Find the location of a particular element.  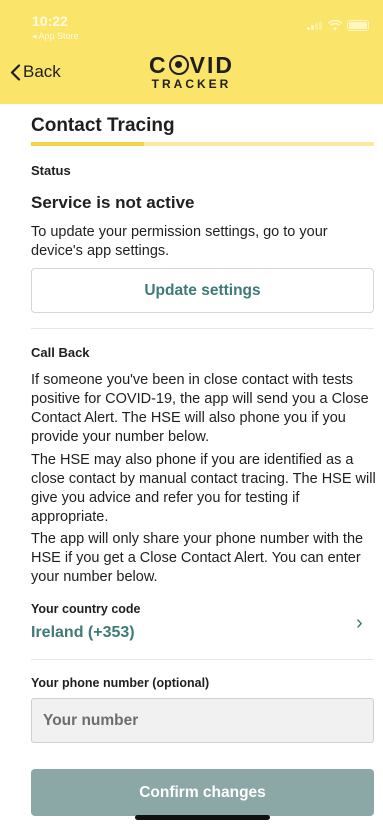

chevron-right-icon: › is located at coordinates (359, 623).